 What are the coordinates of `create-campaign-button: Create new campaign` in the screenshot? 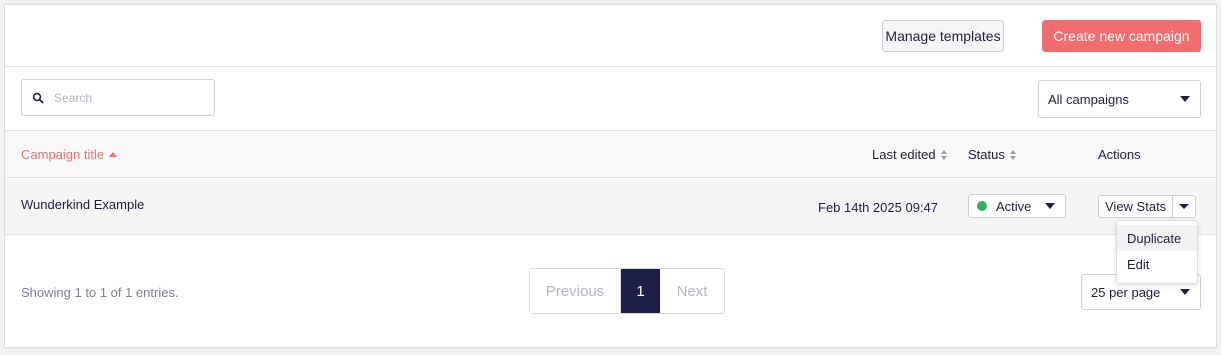 It's located at (1121, 36).